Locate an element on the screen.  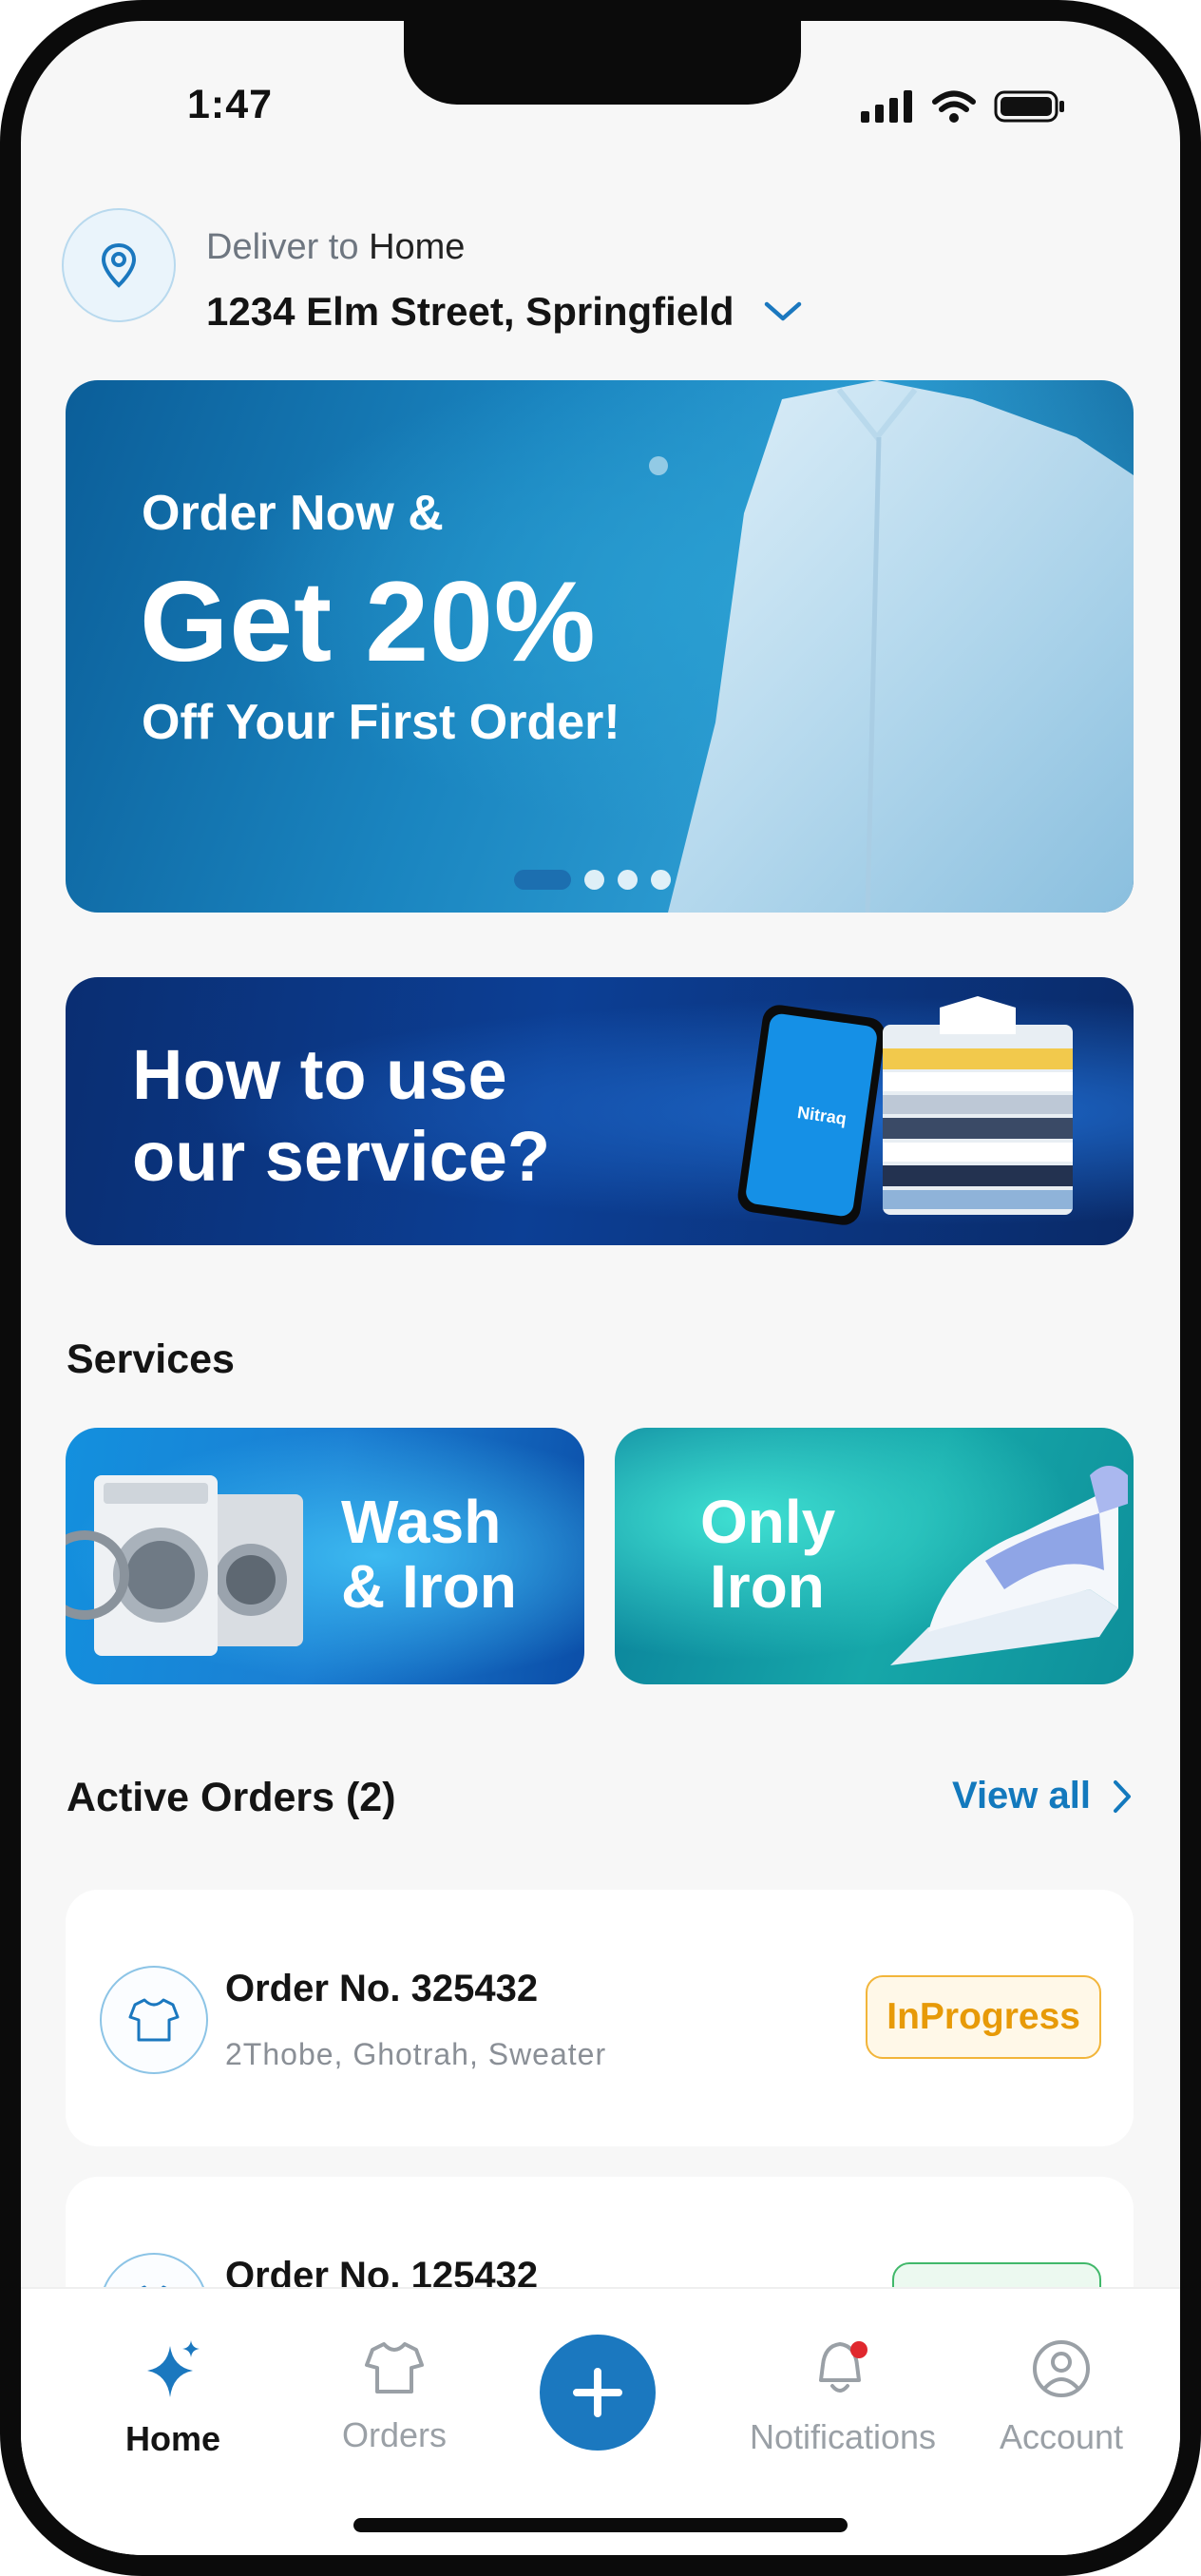
bottom-tab-bar: Home Orders Notifications Account is located at coordinates (600, 2421).